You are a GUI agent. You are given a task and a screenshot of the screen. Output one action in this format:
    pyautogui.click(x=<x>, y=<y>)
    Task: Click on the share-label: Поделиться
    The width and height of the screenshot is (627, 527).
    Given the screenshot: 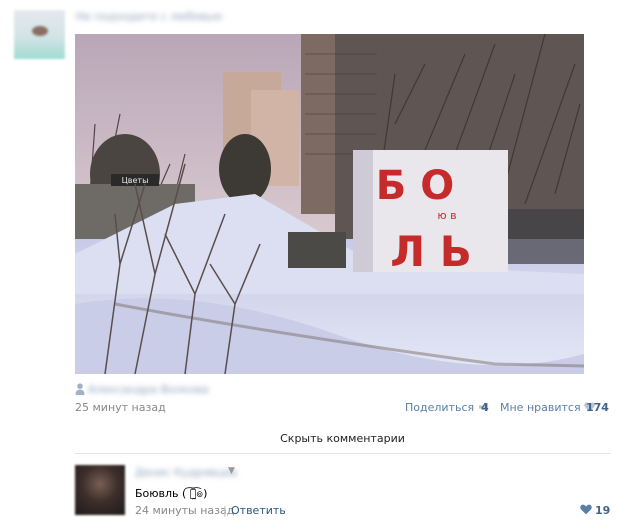 What is the action you would take?
    pyautogui.click(x=440, y=407)
    